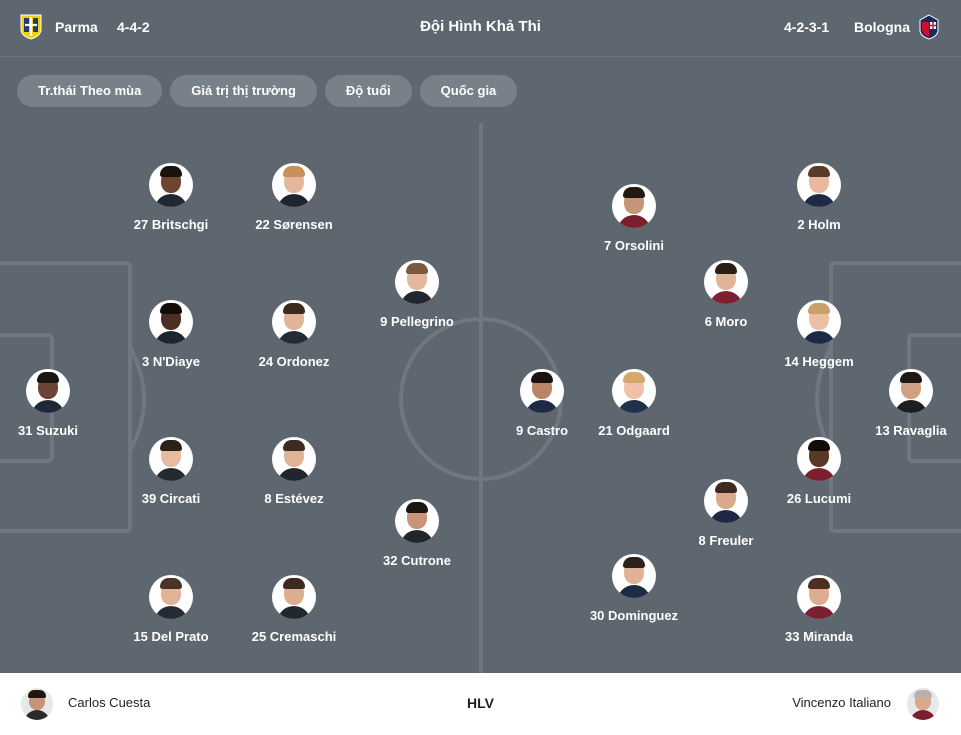 The width and height of the screenshot is (961, 735). Describe the element at coordinates (468, 91) in the screenshot. I see `filter-nationality: Quốc gia` at that location.